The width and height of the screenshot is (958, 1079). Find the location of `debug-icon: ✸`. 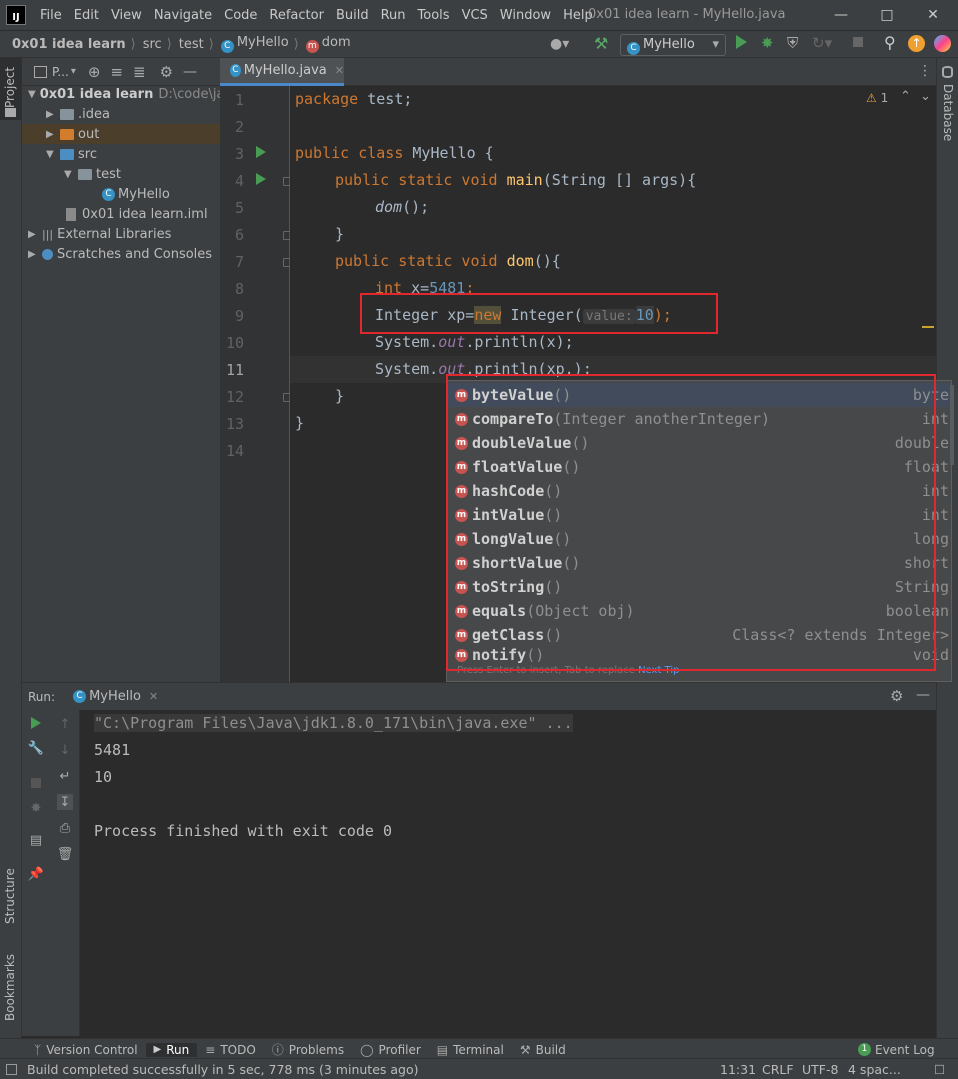

debug-icon: ✸ is located at coordinates (767, 43).